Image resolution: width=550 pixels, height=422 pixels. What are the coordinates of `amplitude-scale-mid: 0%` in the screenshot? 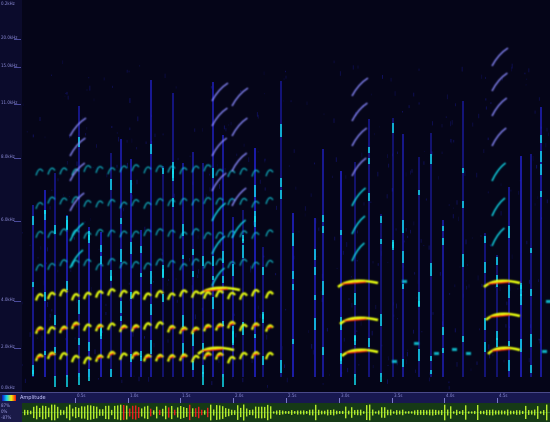 It's located at (4, 411).